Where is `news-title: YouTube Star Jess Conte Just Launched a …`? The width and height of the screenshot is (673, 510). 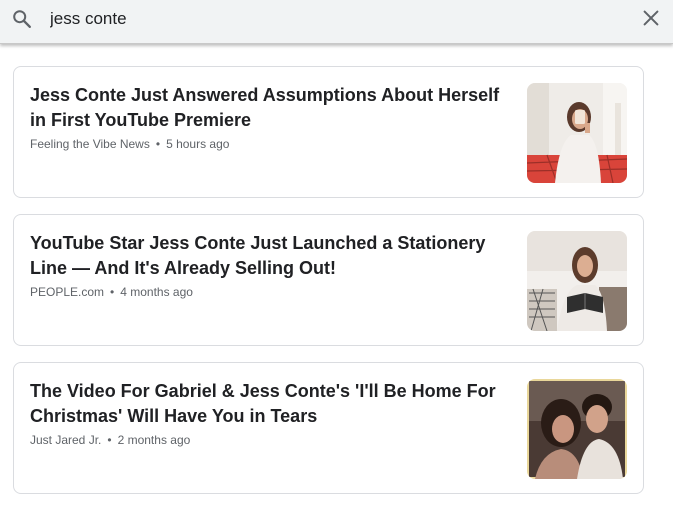 news-title: YouTube Star Jess Conte Just Launched a … is located at coordinates (265, 256).